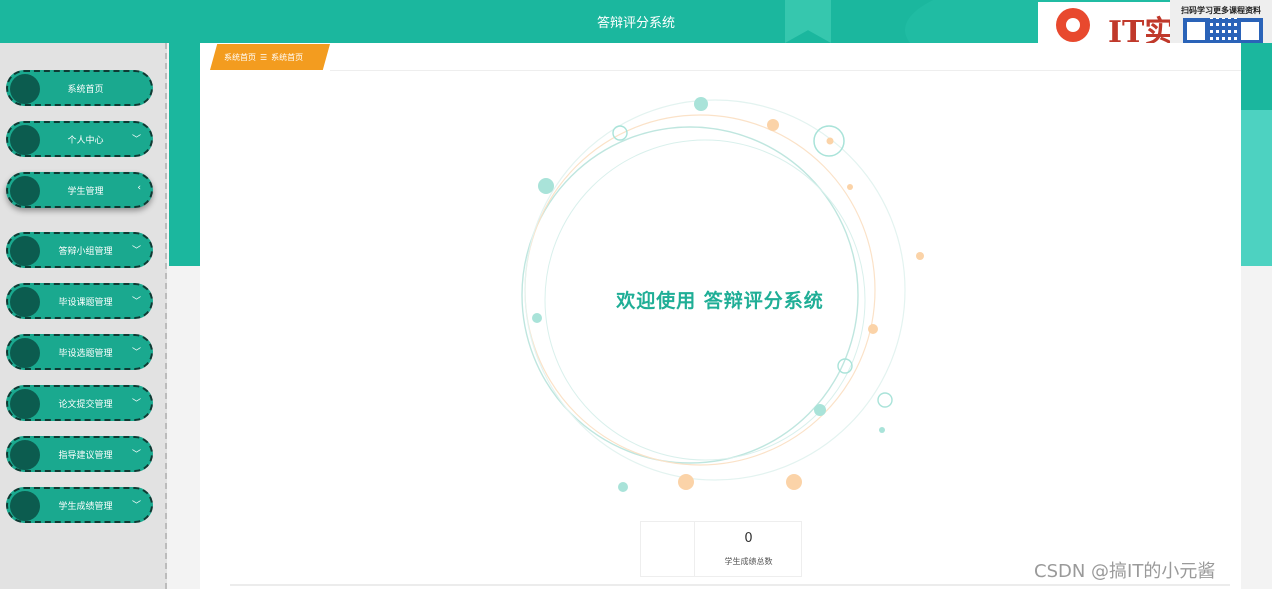 The width and height of the screenshot is (1272, 589). What do you see at coordinates (85, 404) in the screenshot?
I see `sidebar-item-label: 论文提交管理` at bounding box center [85, 404].